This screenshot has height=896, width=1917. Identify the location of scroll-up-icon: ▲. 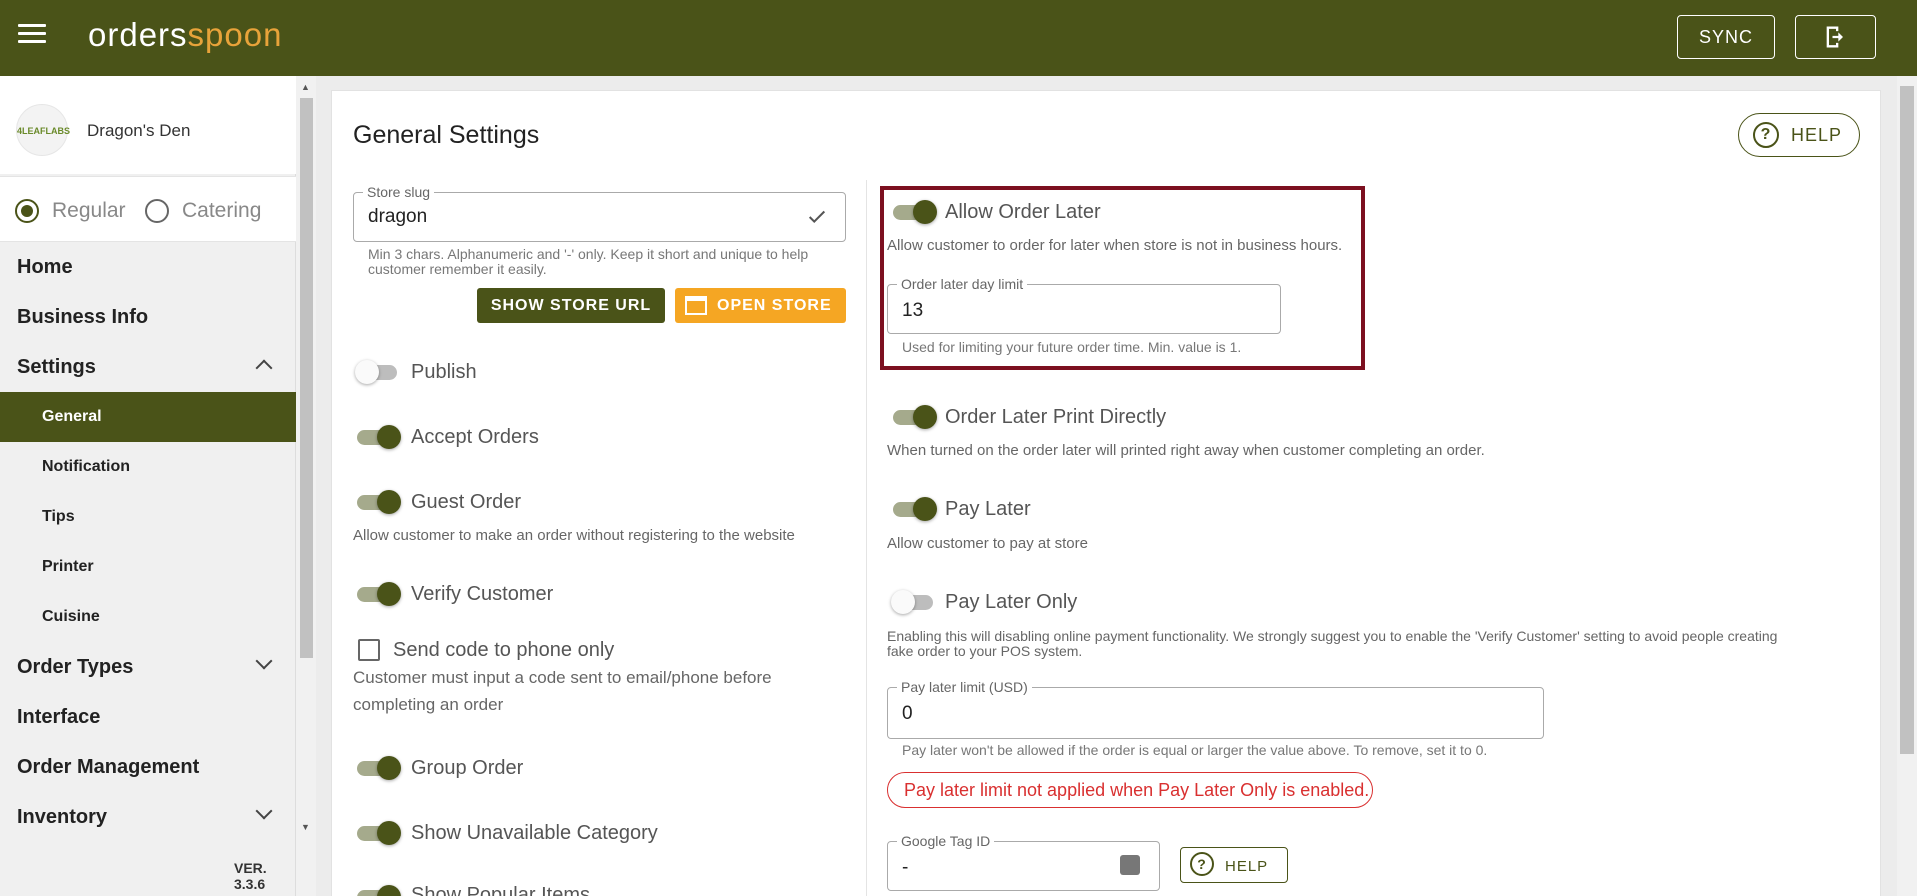
(305, 87).